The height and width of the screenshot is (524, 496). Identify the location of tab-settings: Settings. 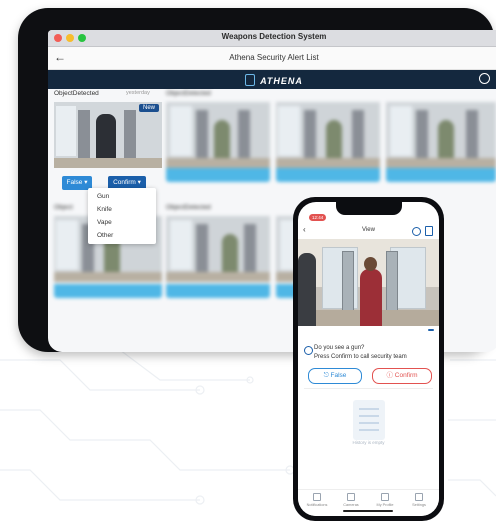
(419, 500).